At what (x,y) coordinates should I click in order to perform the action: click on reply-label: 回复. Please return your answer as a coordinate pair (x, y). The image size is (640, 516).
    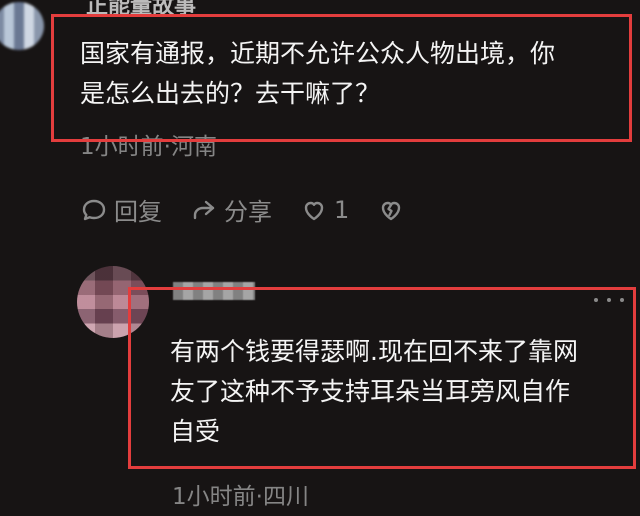
    Looking at the image, I should click on (138, 212).